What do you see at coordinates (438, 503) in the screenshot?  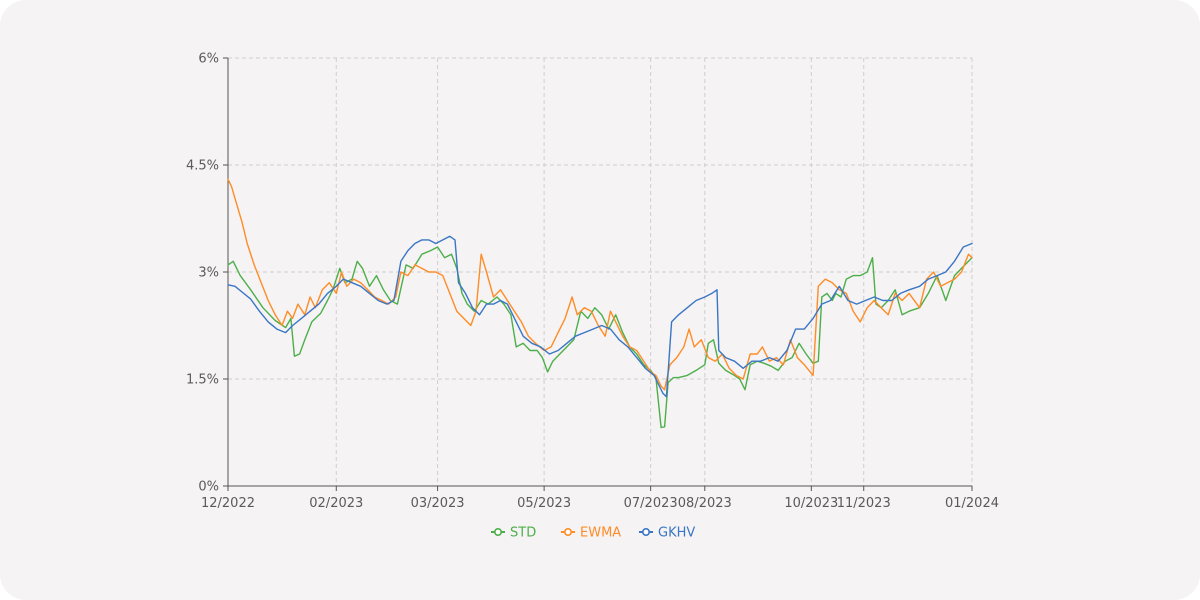 I see `x-tick-label: 03/2023` at bounding box center [438, 503].